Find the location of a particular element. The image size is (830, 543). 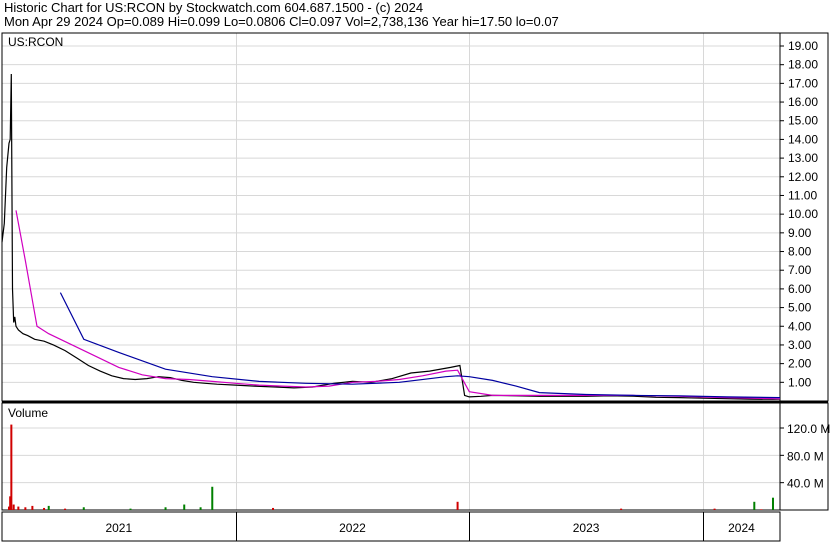

price-tick-label: 14.00 is located at coordinates (803, 139).